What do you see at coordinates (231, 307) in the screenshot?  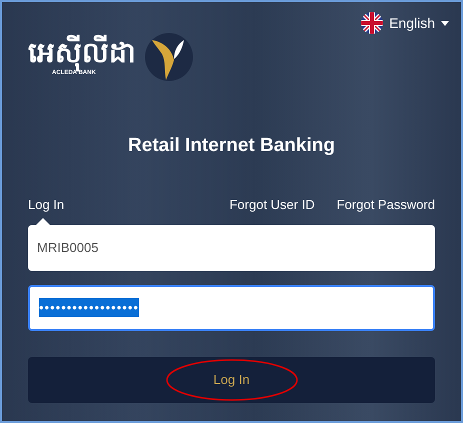 I see `password-field: ••••••••••••••••••` at bounding box center [231, 307].